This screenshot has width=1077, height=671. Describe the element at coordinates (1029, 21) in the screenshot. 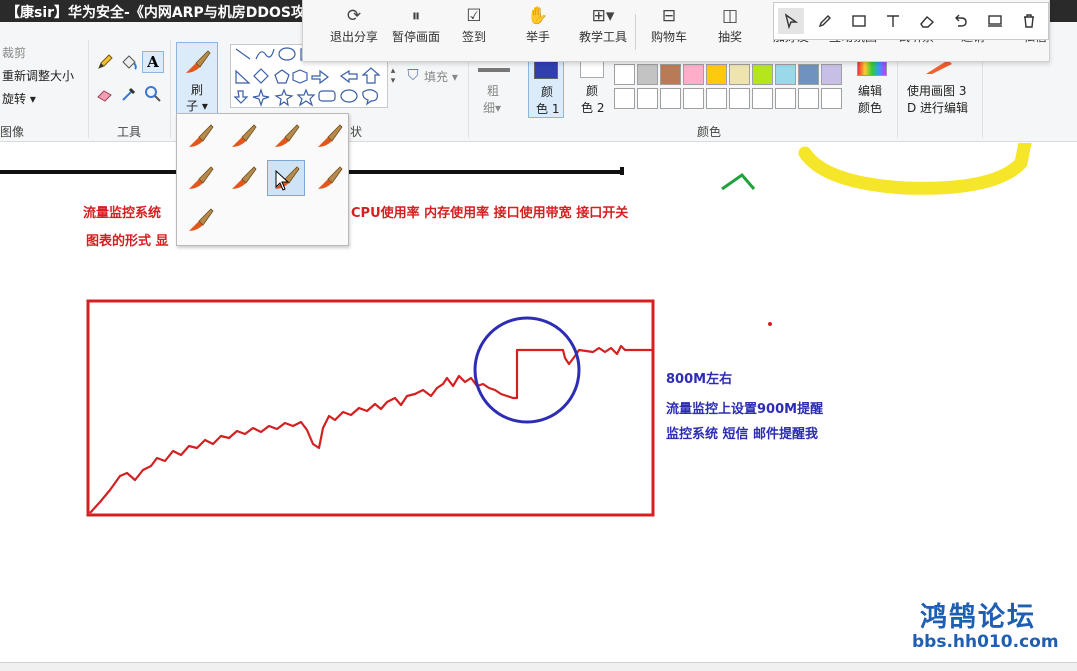

I see `delete-icon` at that location.